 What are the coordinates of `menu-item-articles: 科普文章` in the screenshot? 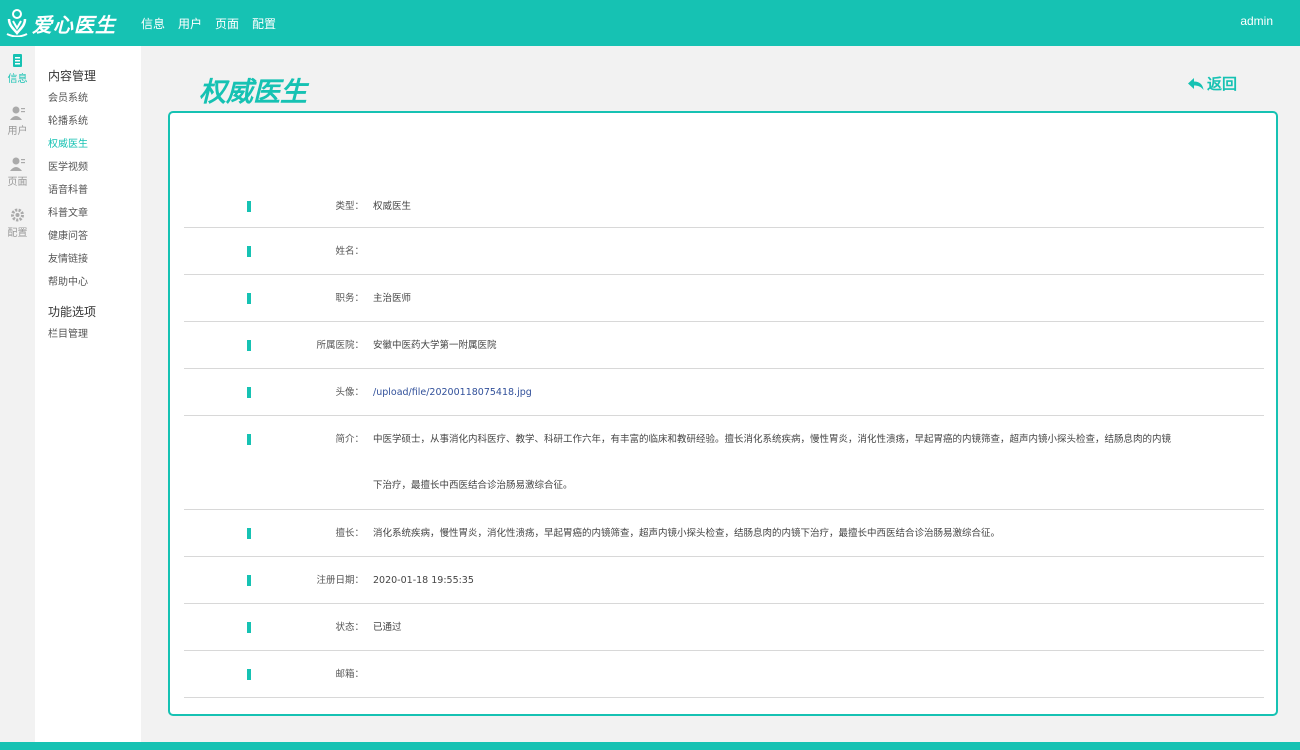 It's located at (94, 213).